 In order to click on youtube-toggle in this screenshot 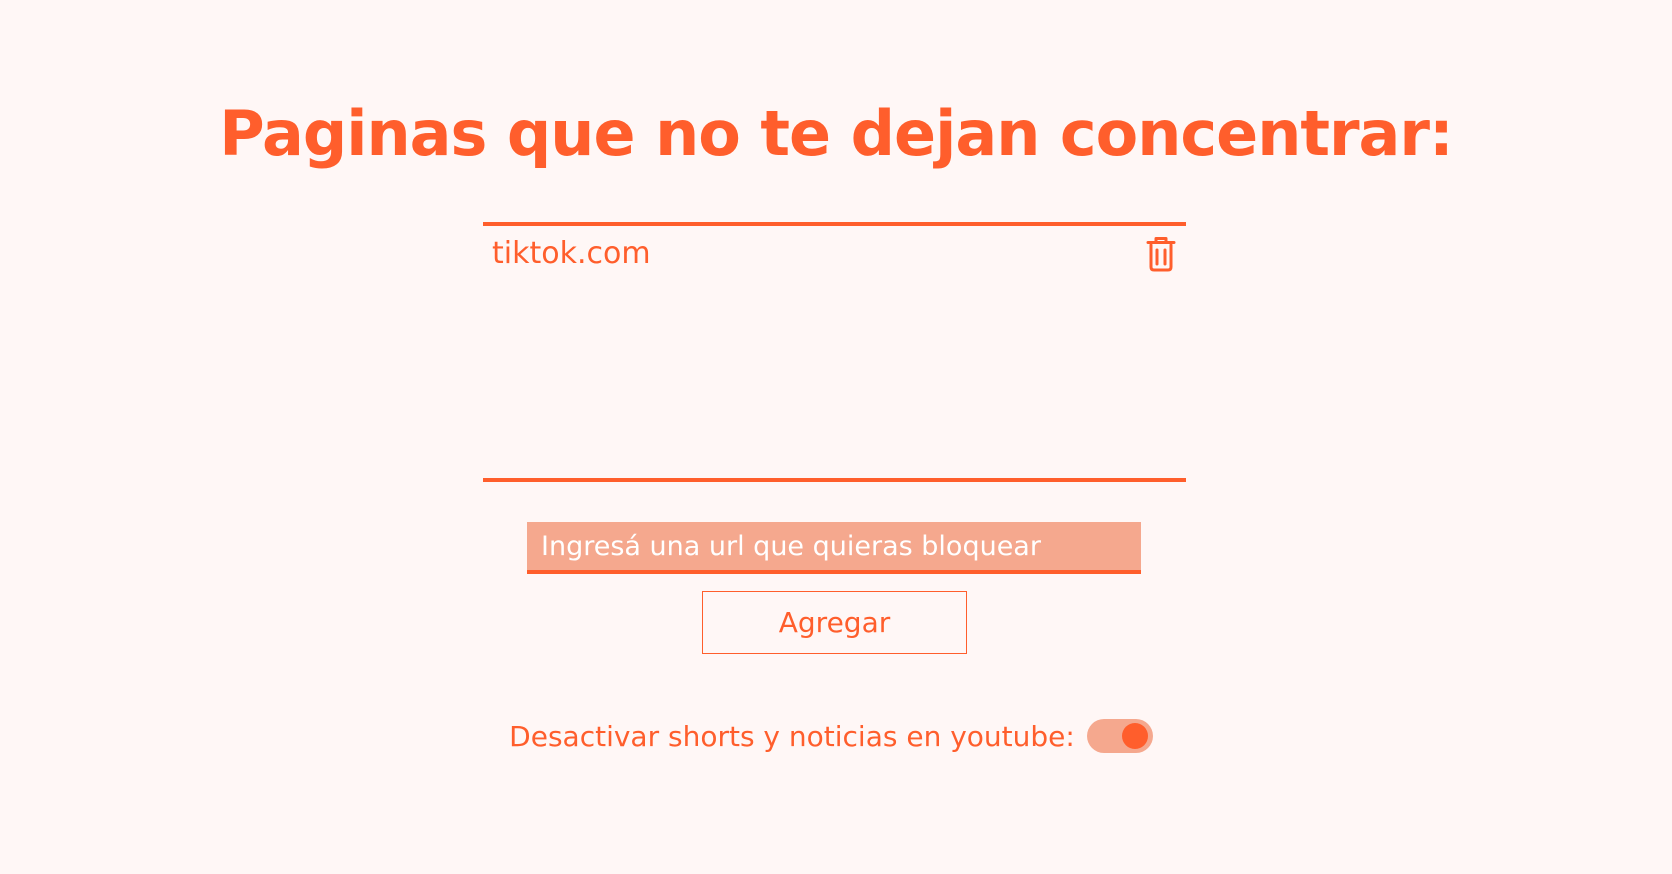, I will do `click(1119, 736)`.